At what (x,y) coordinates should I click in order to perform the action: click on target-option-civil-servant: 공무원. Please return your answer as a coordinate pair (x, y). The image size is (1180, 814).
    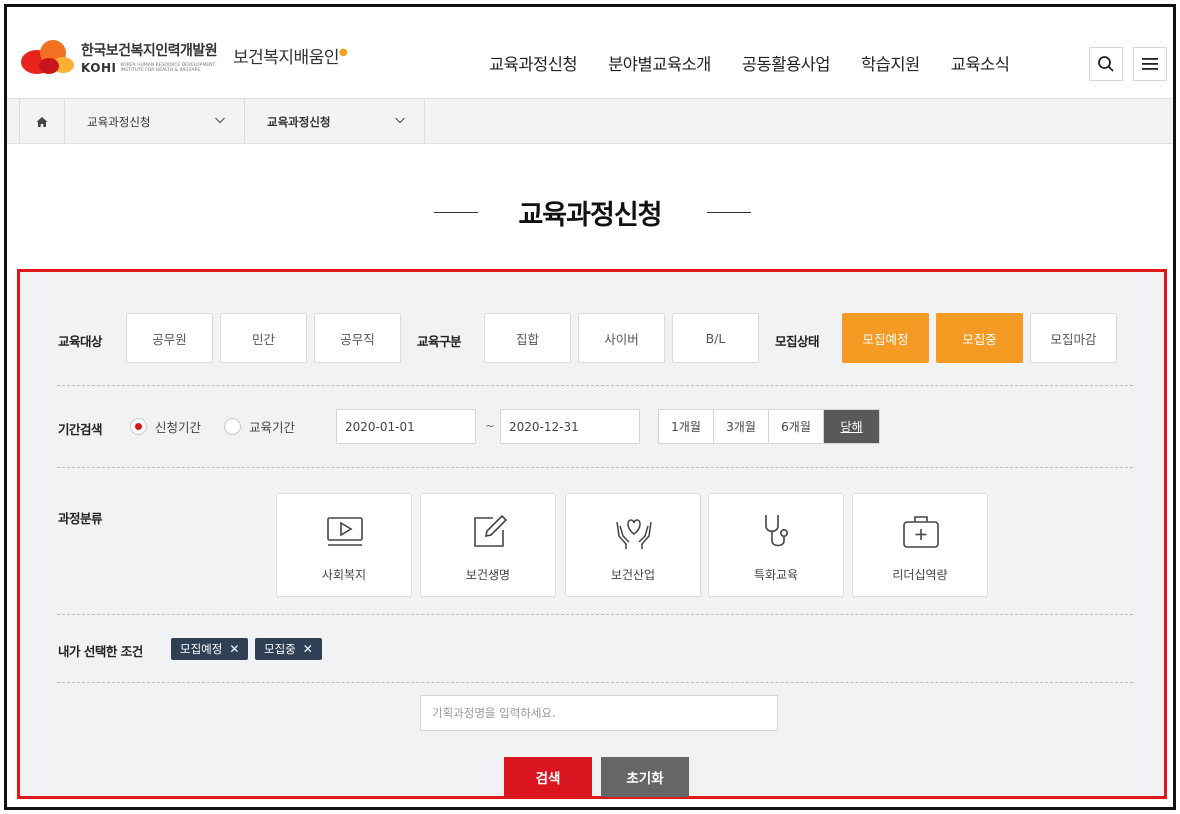
    Looking at the image, I should click on (169, 338).